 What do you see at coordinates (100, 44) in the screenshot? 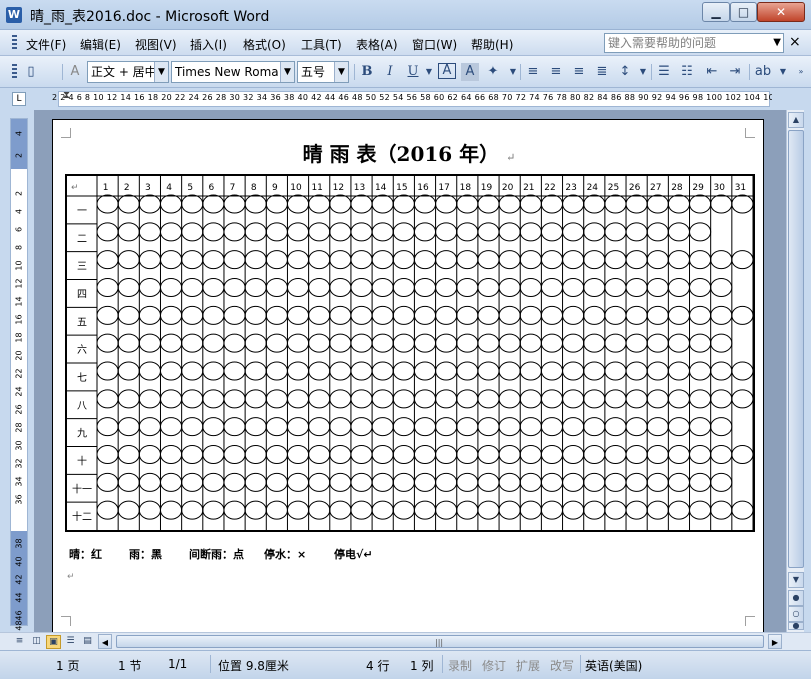
I see `menu-edit: 编辑(E)` at bounding box center [100, 44].